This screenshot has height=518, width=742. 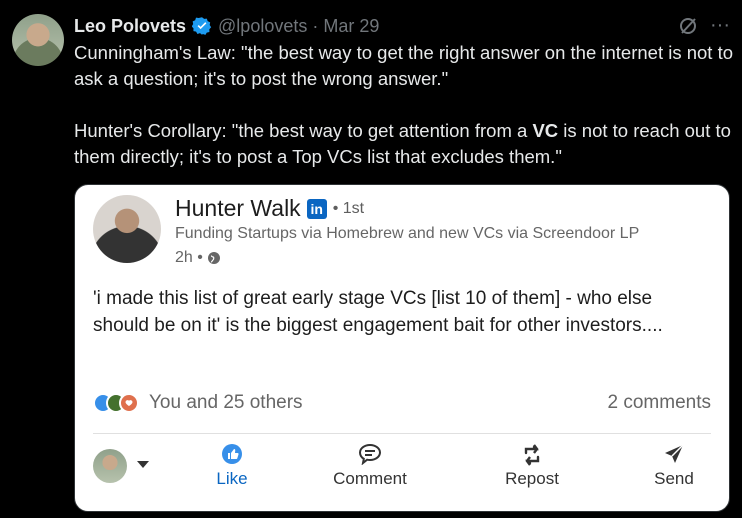 I want to click on comment-icon, so click(x=370, y=456).